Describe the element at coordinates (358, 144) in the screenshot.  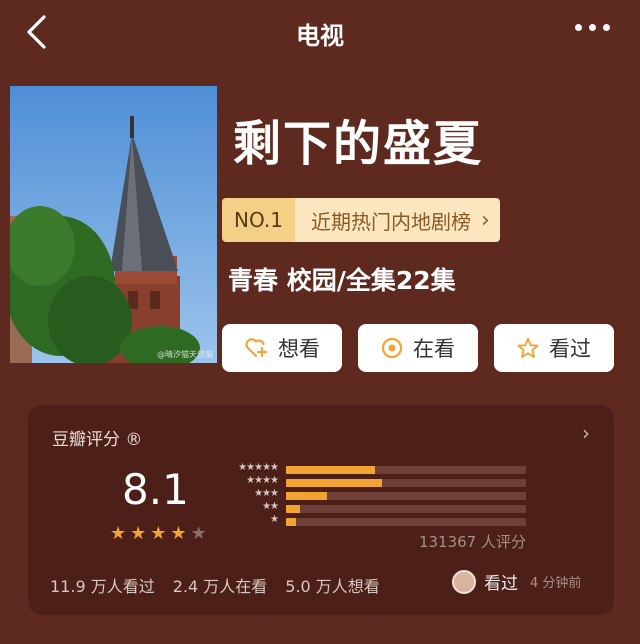
I see `show-title: 剩下的盛夏` at that location.